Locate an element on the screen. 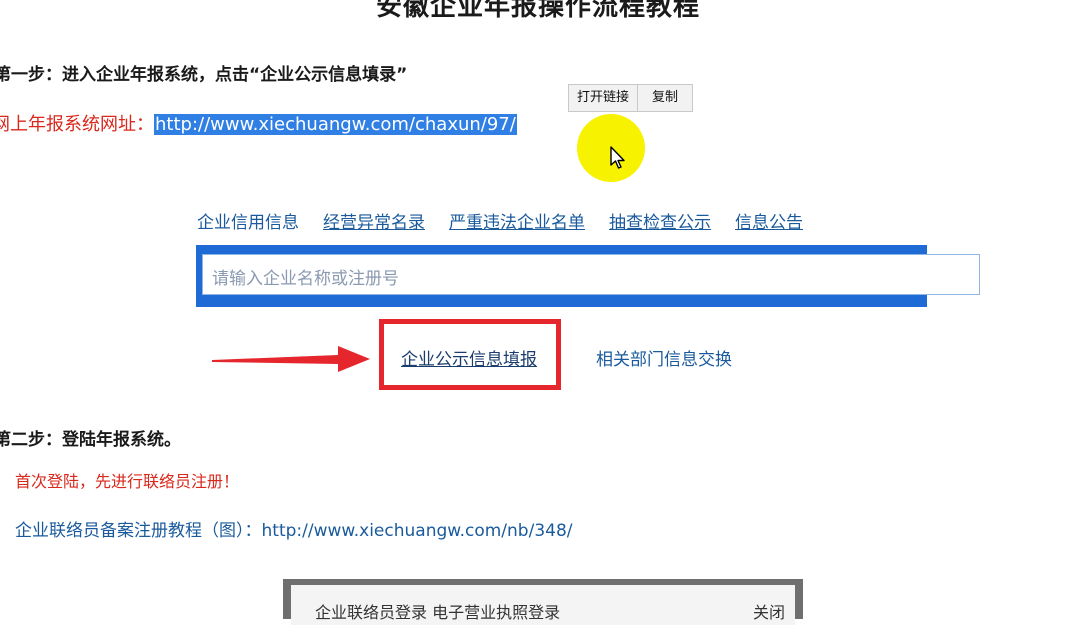 The image size is (1080, 625). nav-announcements: 信息公告 is located at coordinates (769, 220).